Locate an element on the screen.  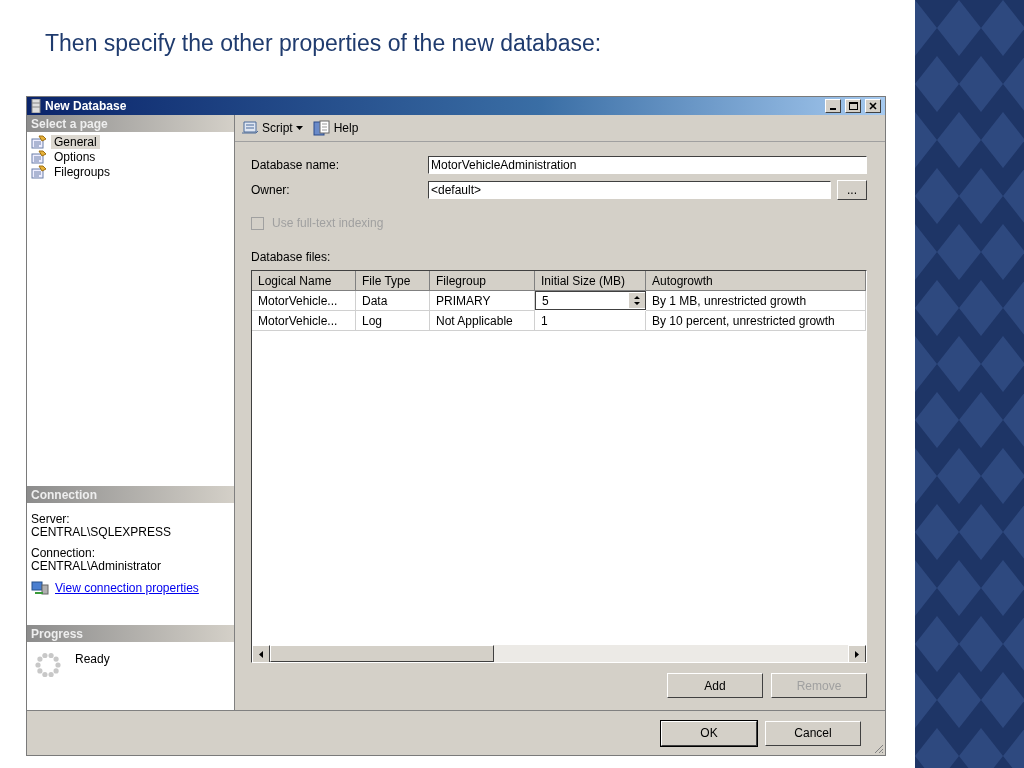
field-label: Database name: is located at coordinates (296, 165).